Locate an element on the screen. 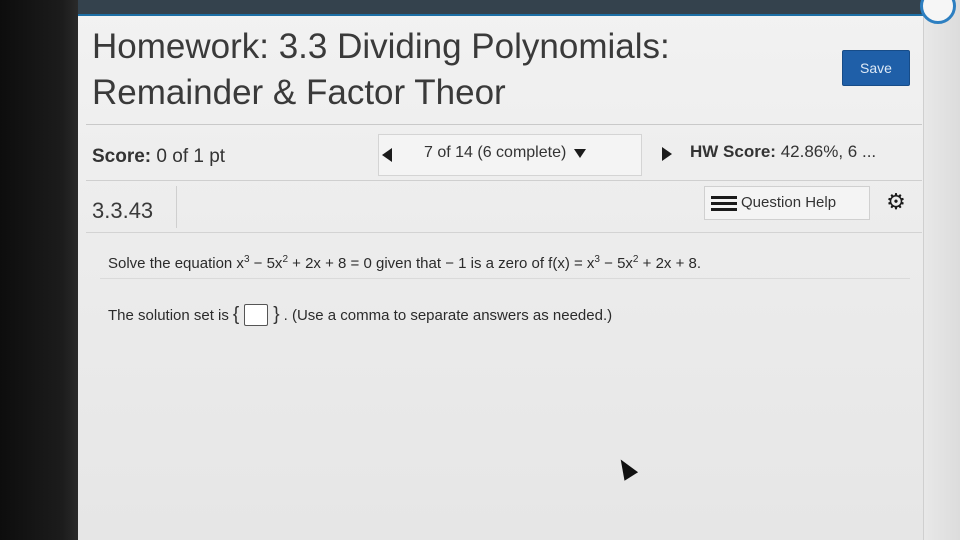 The image size is (960, 540). open-brace: { is located at coordinates (236, 314).